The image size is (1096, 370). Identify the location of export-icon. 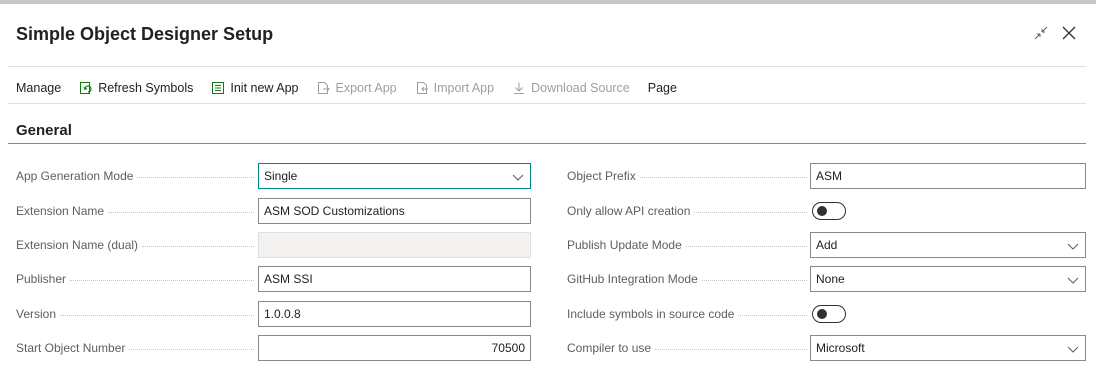
(323, 88).